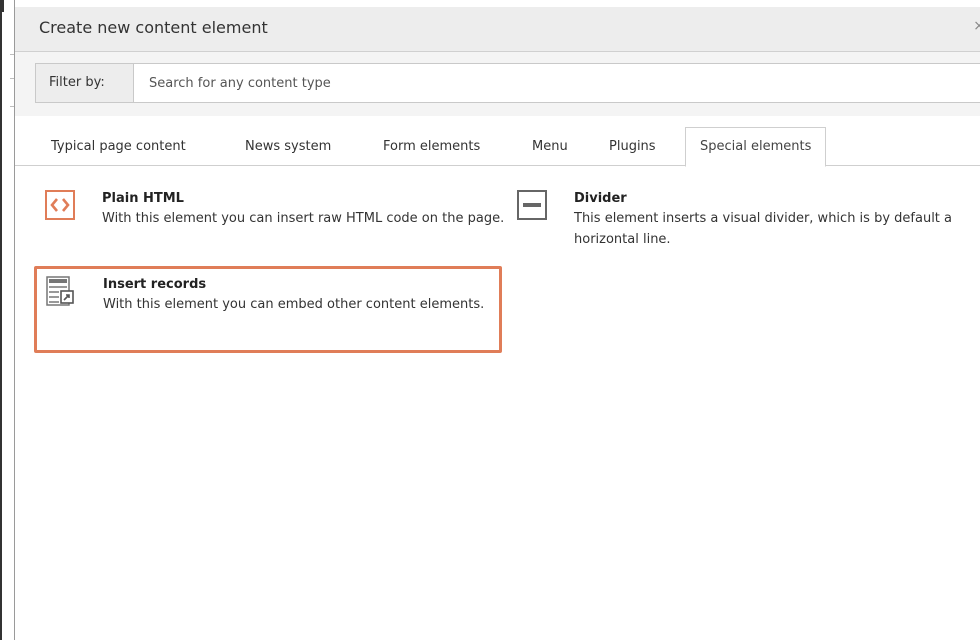 The height and width of the screenshot is (640, 980). What do you see at coordinates (155, 284) in the screenshot?
I see `element-title: Insert records` at bounding box center [155, 284].